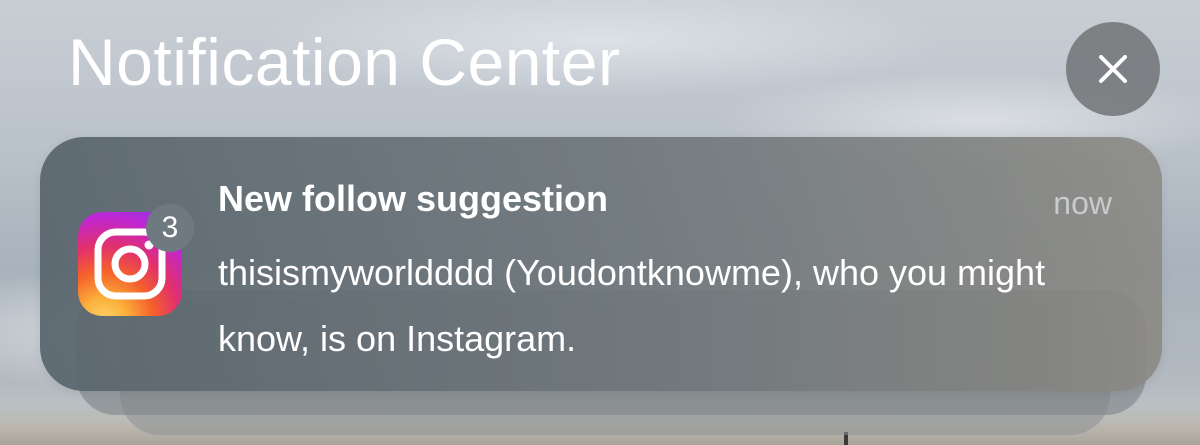 The image size is (1200, 445). I want to click on page-title: Notification Center, so click(344, 62).